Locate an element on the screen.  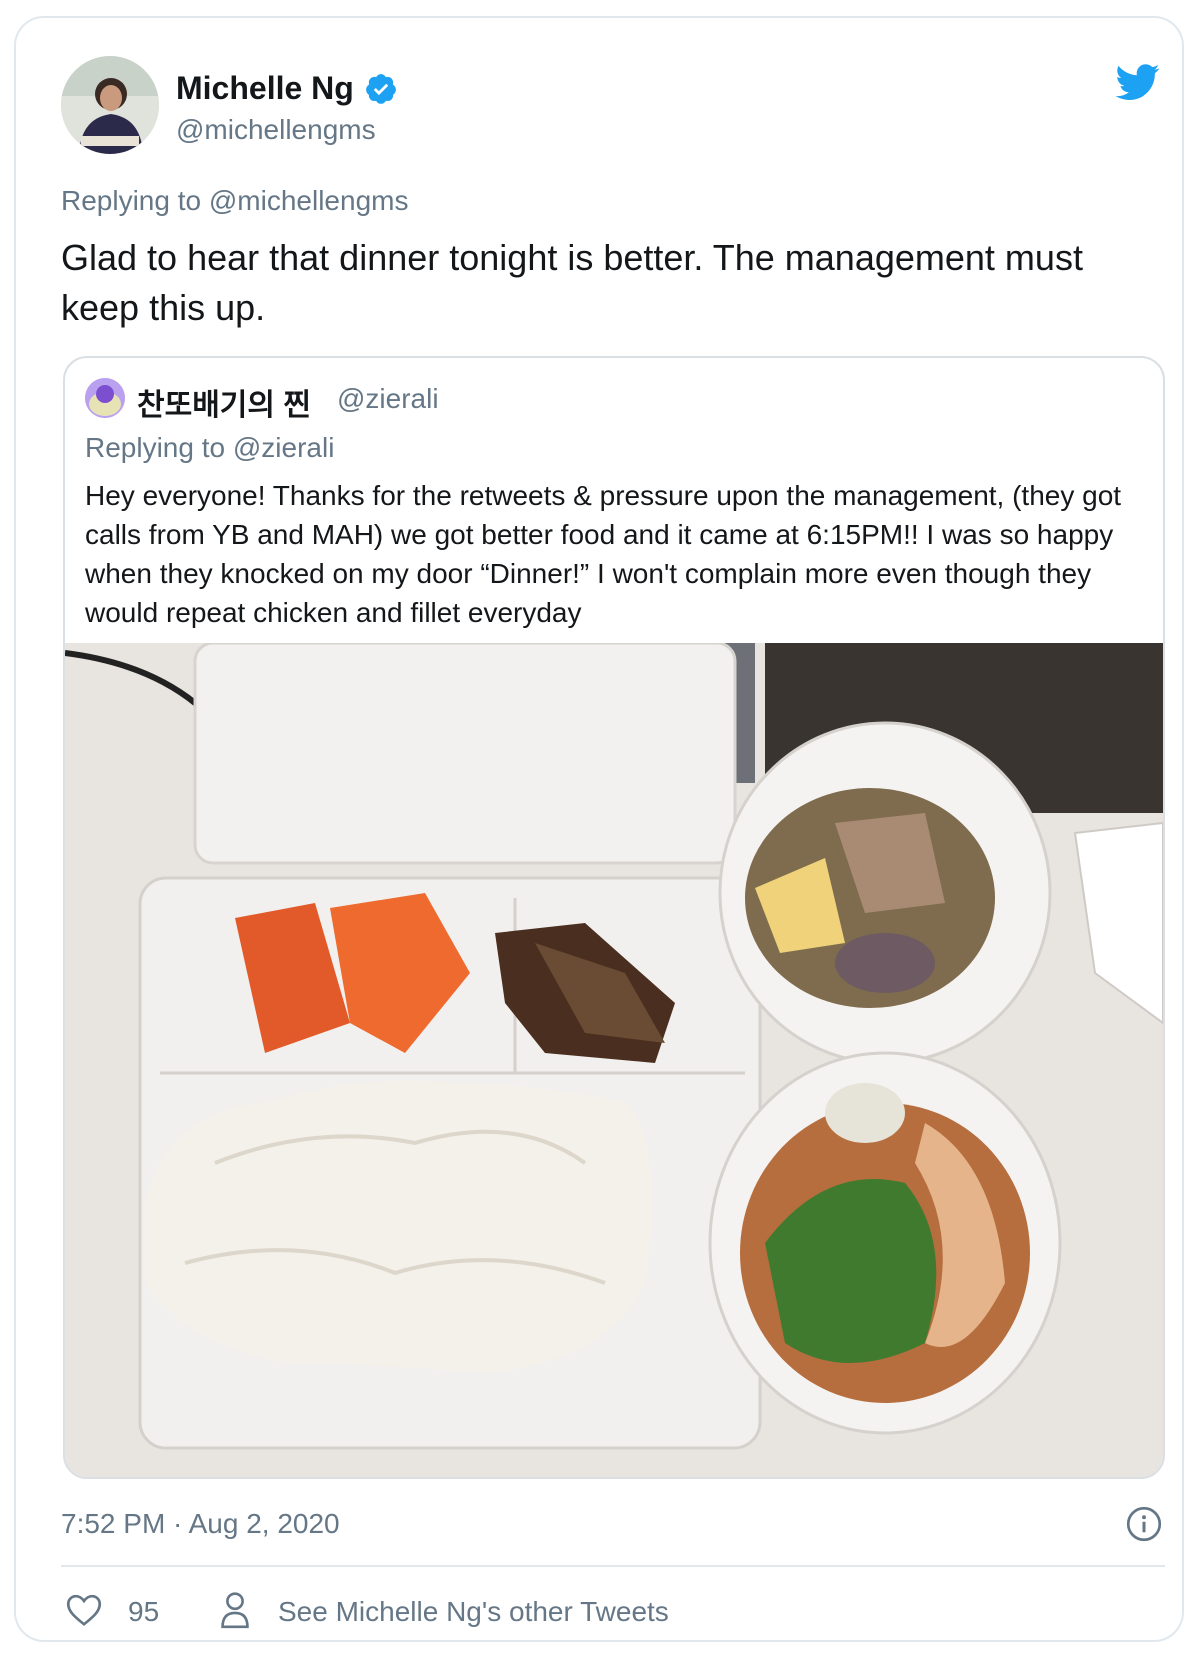
quoted-replying-to: Replying to @zierali is located at coordinates (209, 448).